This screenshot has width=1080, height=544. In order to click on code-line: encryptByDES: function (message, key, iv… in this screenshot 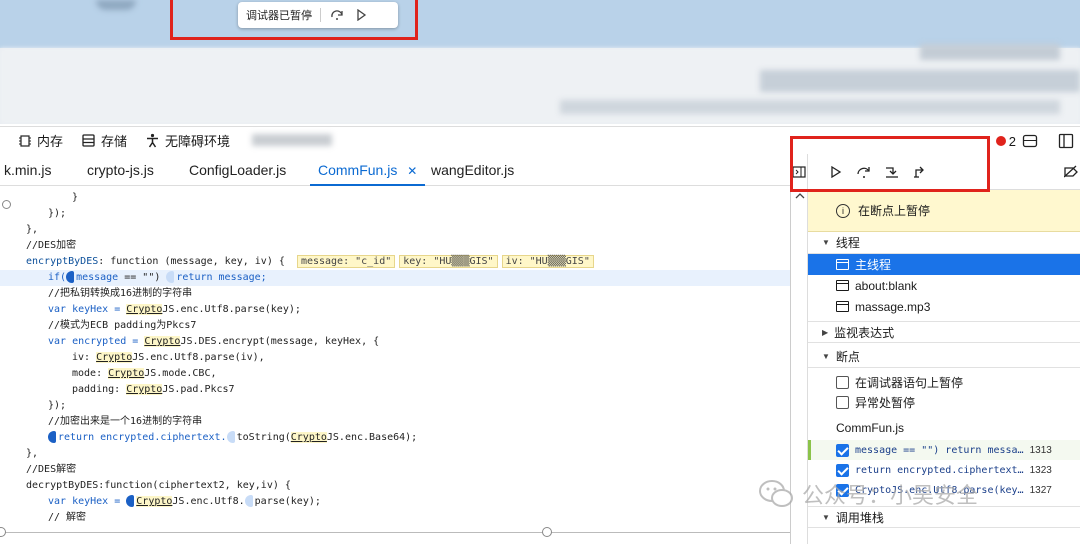, I will do `click(312, 262)`.